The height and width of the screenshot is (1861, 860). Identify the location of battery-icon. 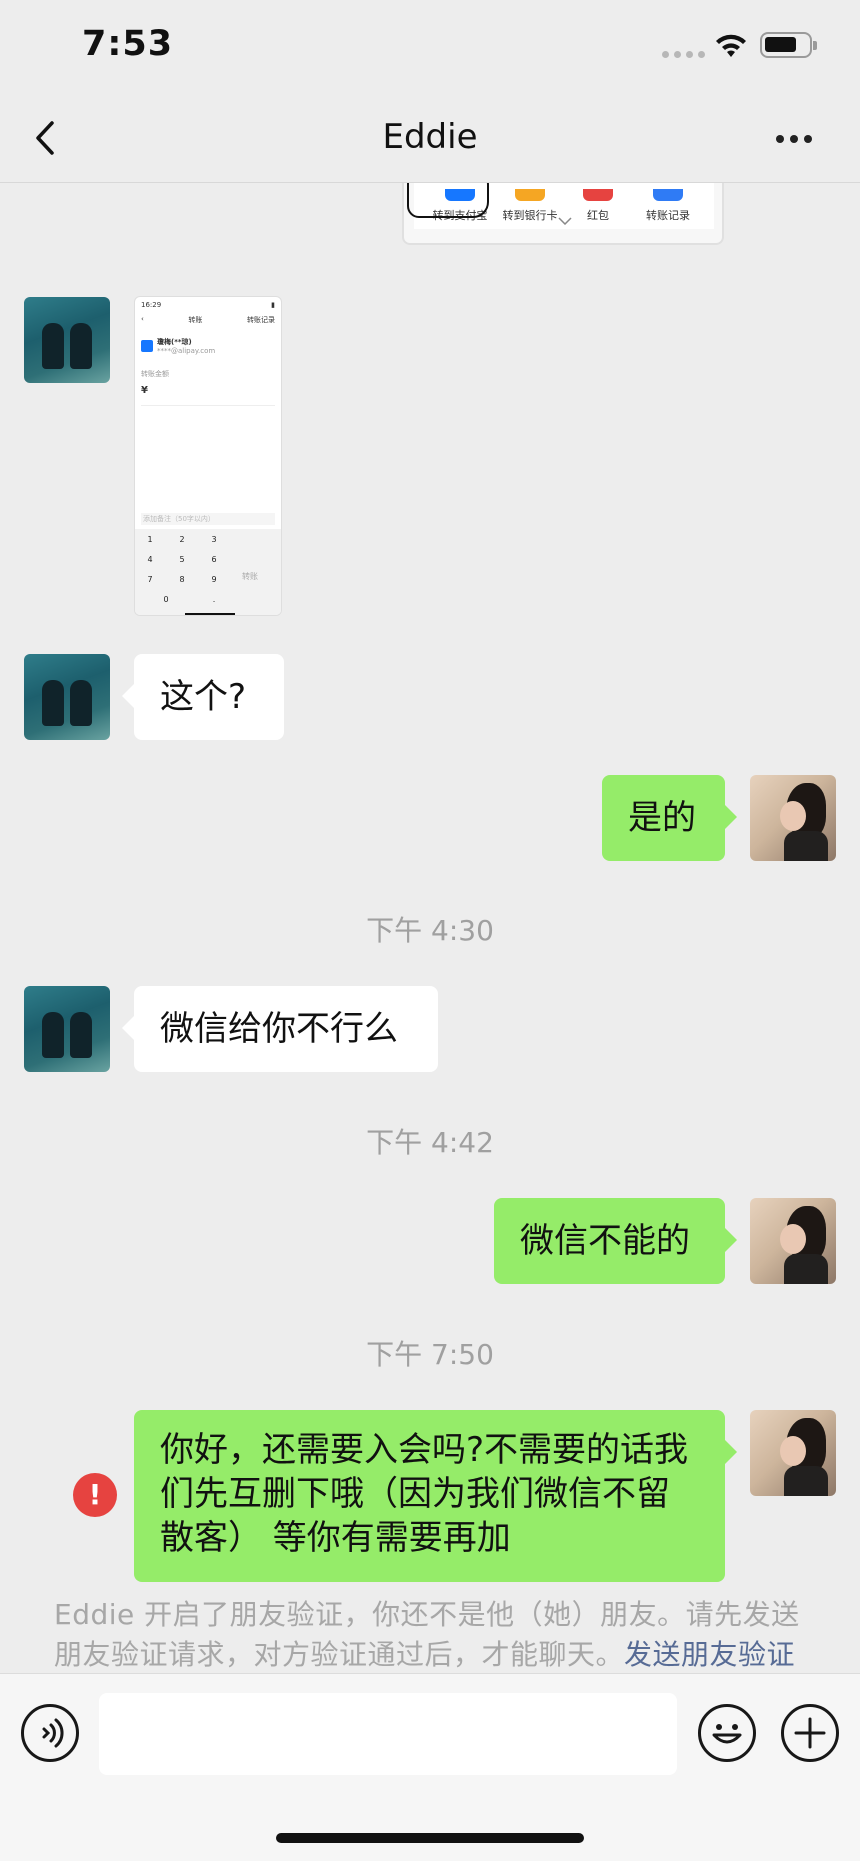
(788, 45).